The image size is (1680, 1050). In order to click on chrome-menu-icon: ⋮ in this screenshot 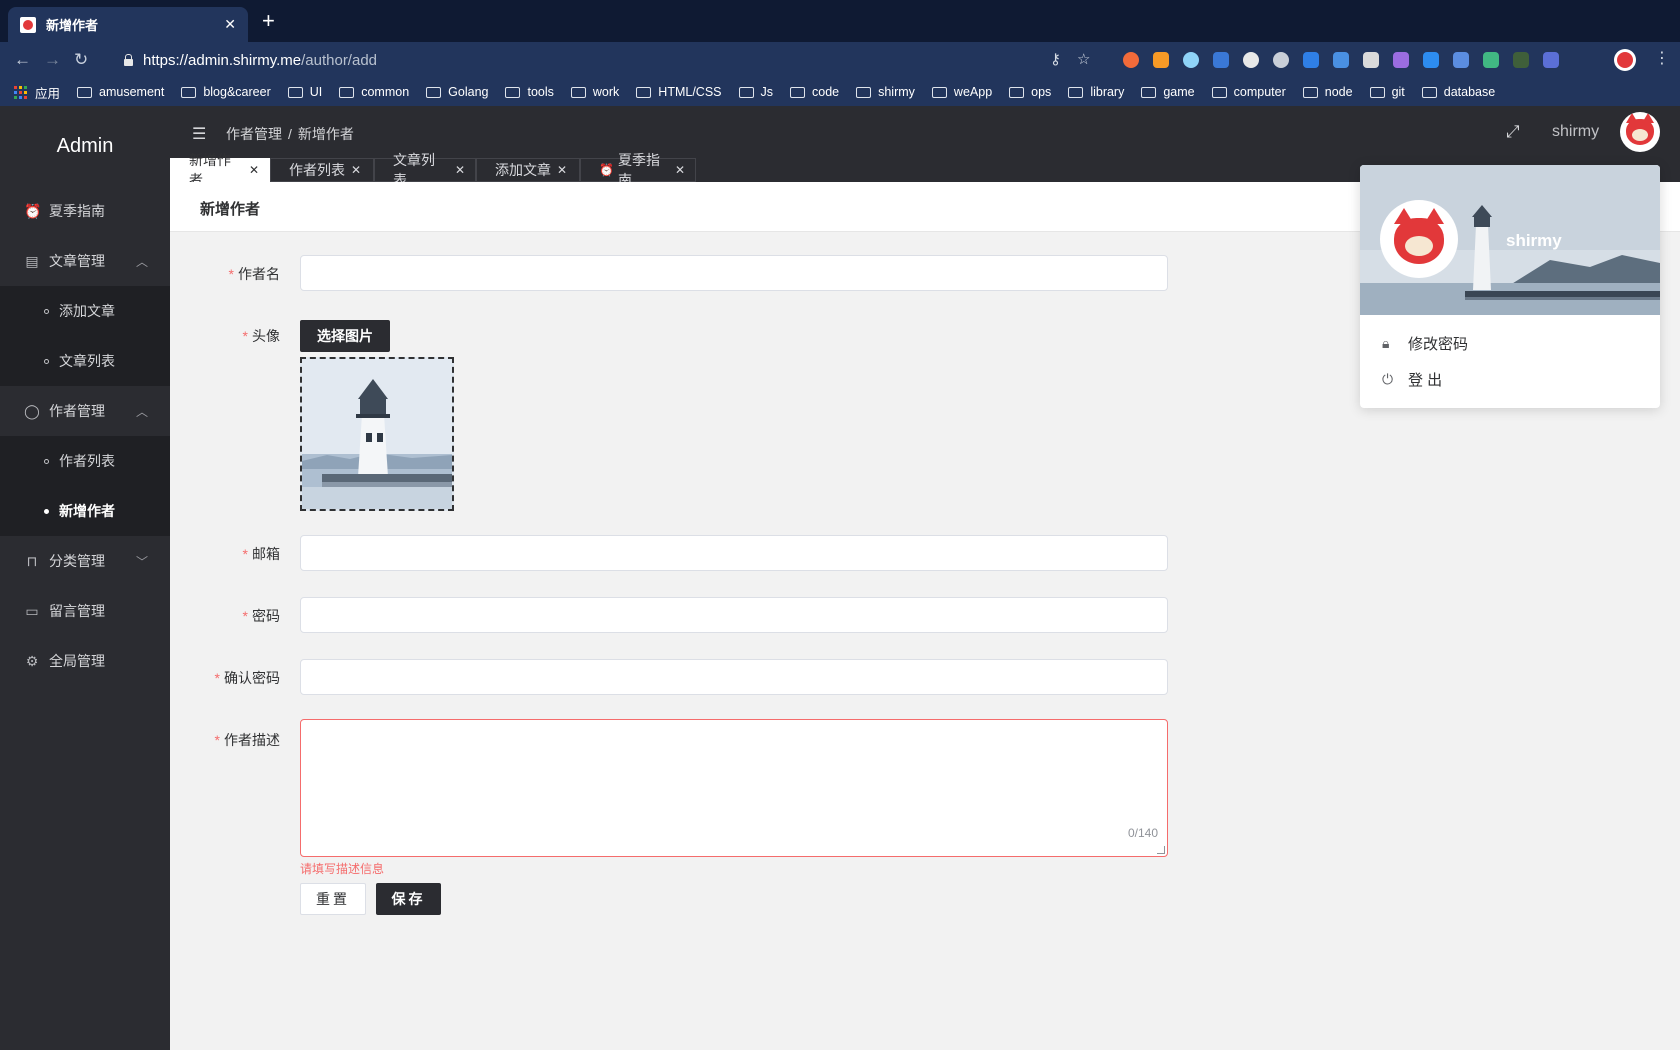, I will do `click(1662, 58)`.